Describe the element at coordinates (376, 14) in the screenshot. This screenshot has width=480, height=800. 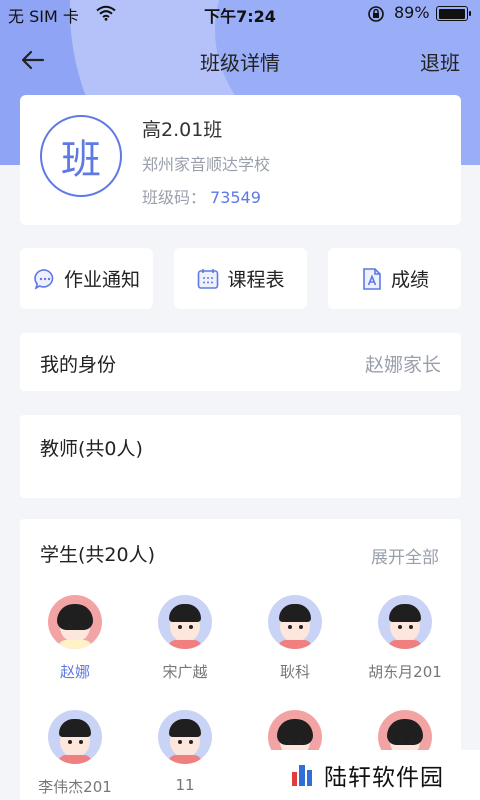
I see `rotation-lock-icon` at that location.